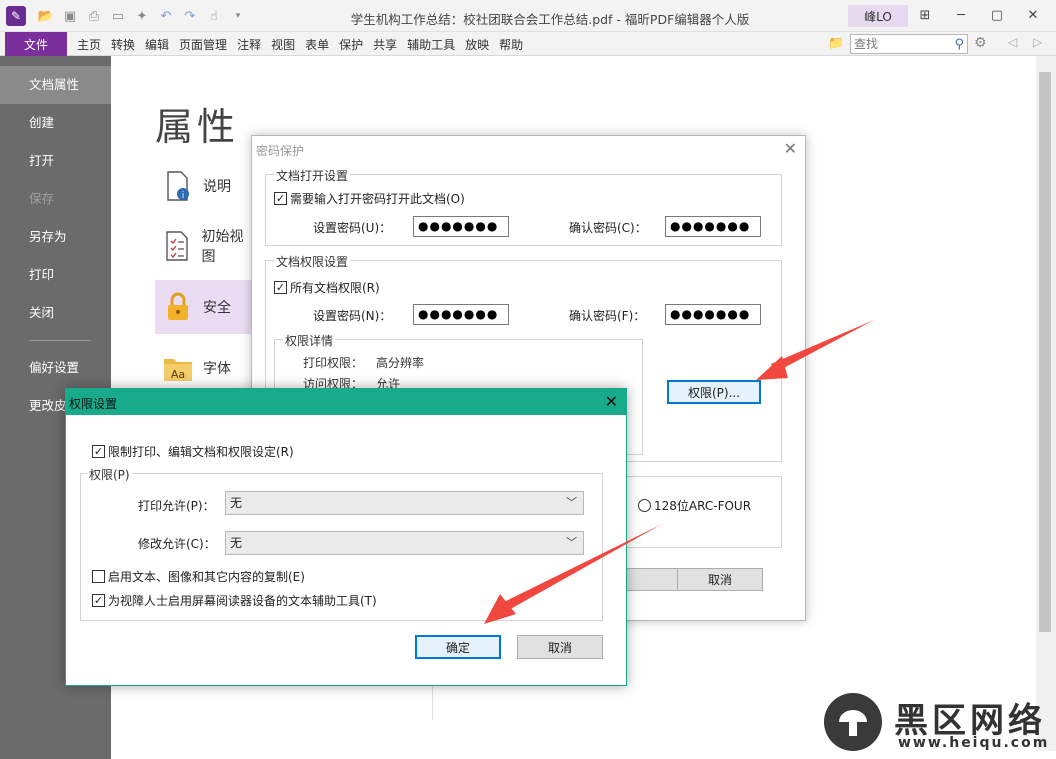 This screenshot has width=1056, height=759. What do you see at coordinates (720, 579) in the screenshot?
I see `password-dialog-cancel-button: 取消` at bounding box center [720, 579].